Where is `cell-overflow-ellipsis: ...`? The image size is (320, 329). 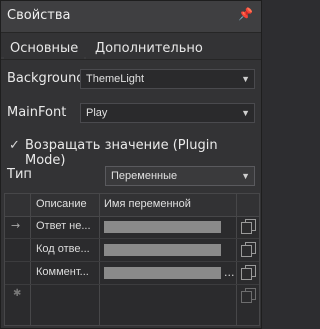
cell-overflow-ellipsis: ... is located at coordinates (229, 272).